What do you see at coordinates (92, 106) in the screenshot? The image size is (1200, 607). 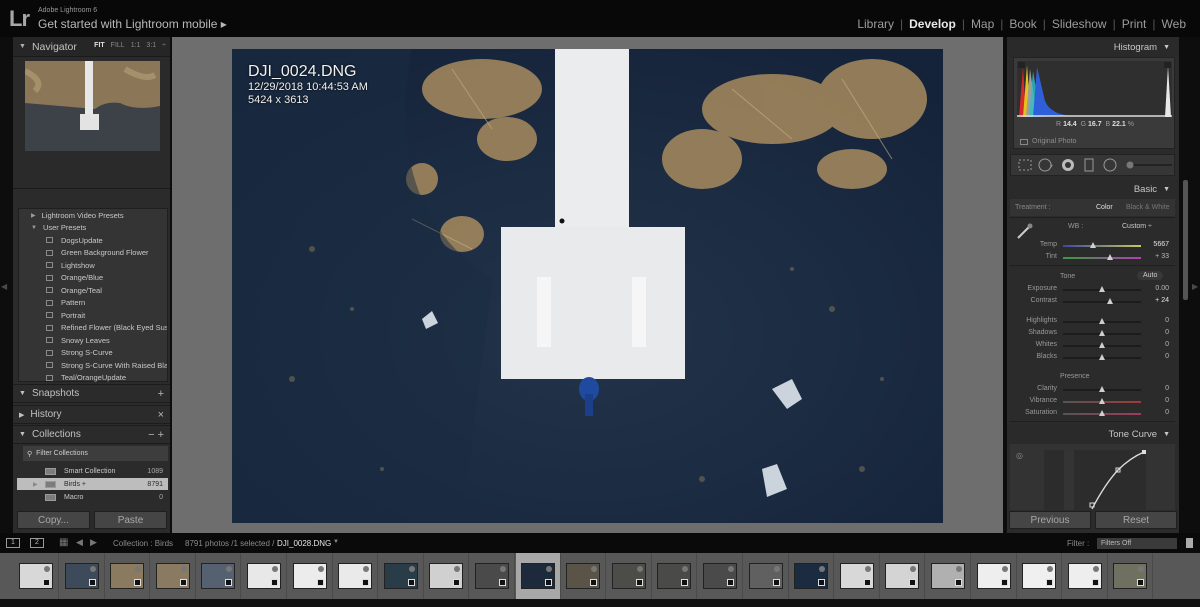 I see `navigator-preview` at bounding box center [92, 106].